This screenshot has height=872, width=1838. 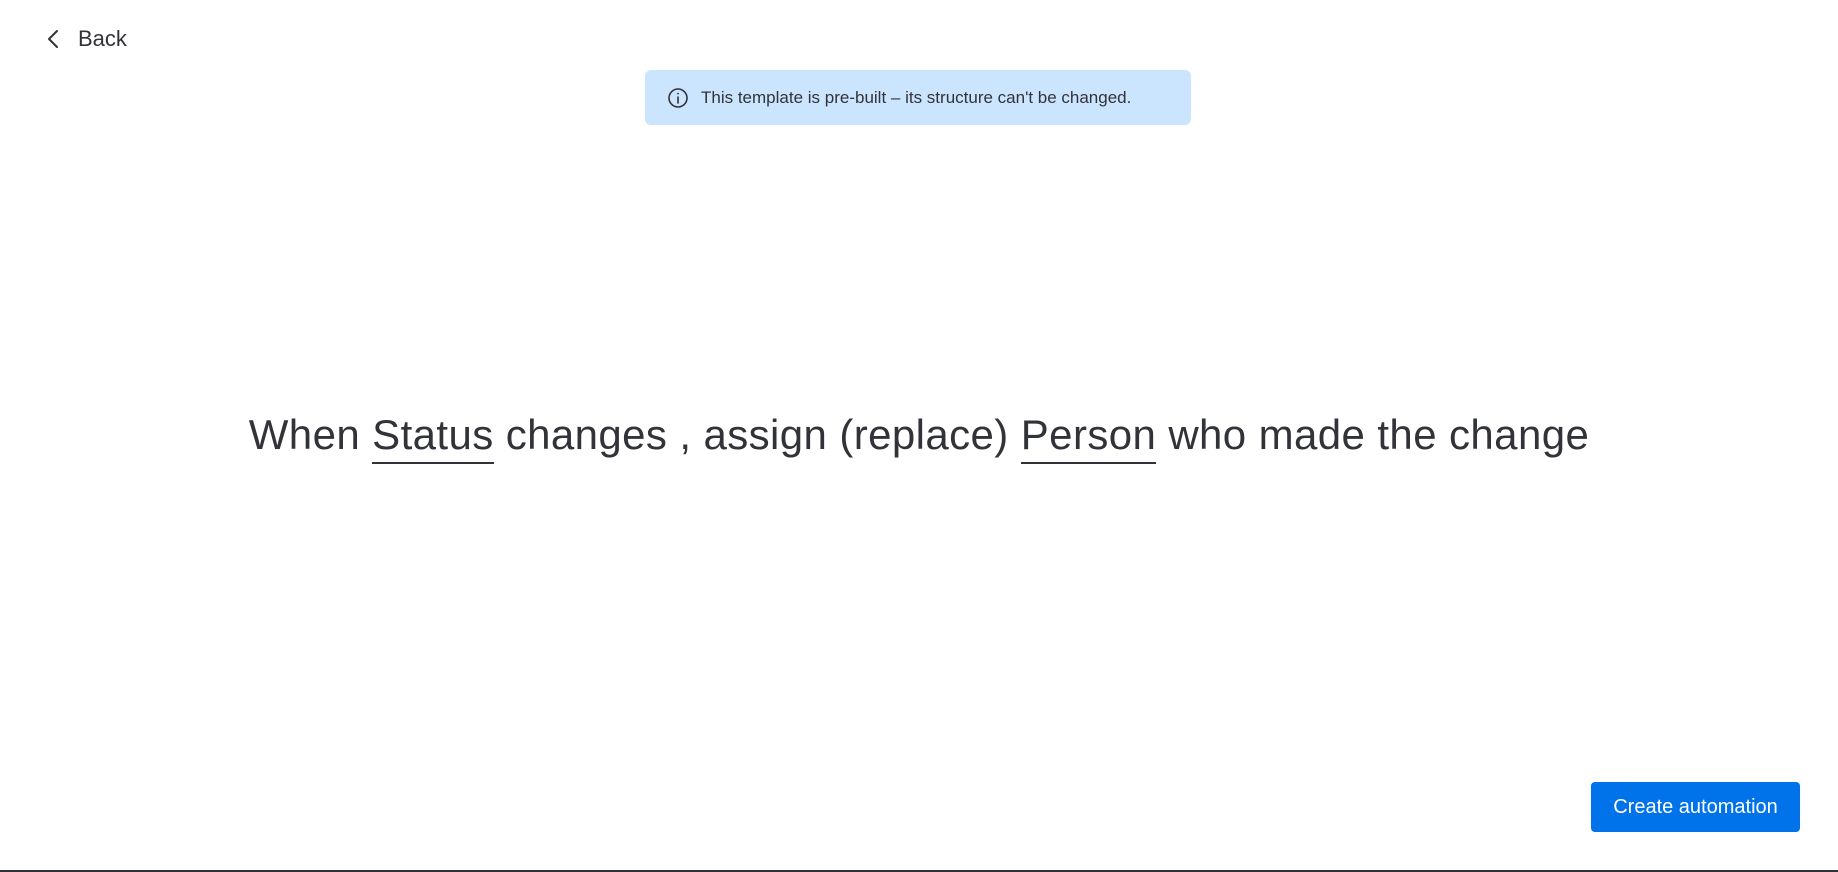 I want to click on chevron-left-icon, so click(x=54, y=39).